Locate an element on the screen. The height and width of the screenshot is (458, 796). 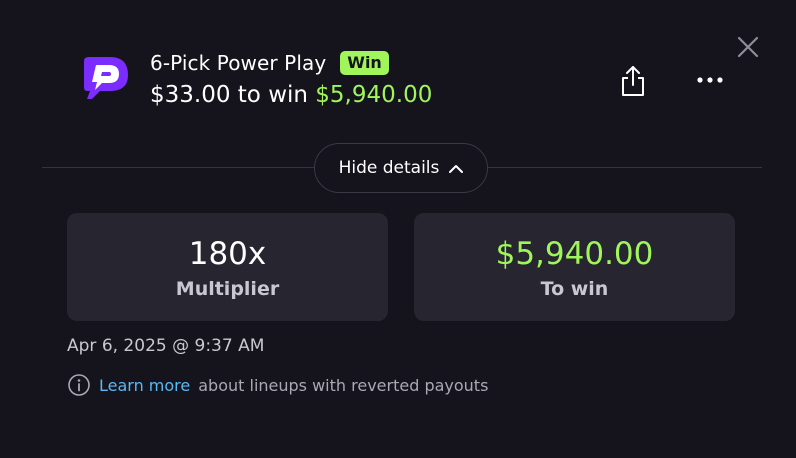
status-badge: Win is located at coordinates (364, 63).